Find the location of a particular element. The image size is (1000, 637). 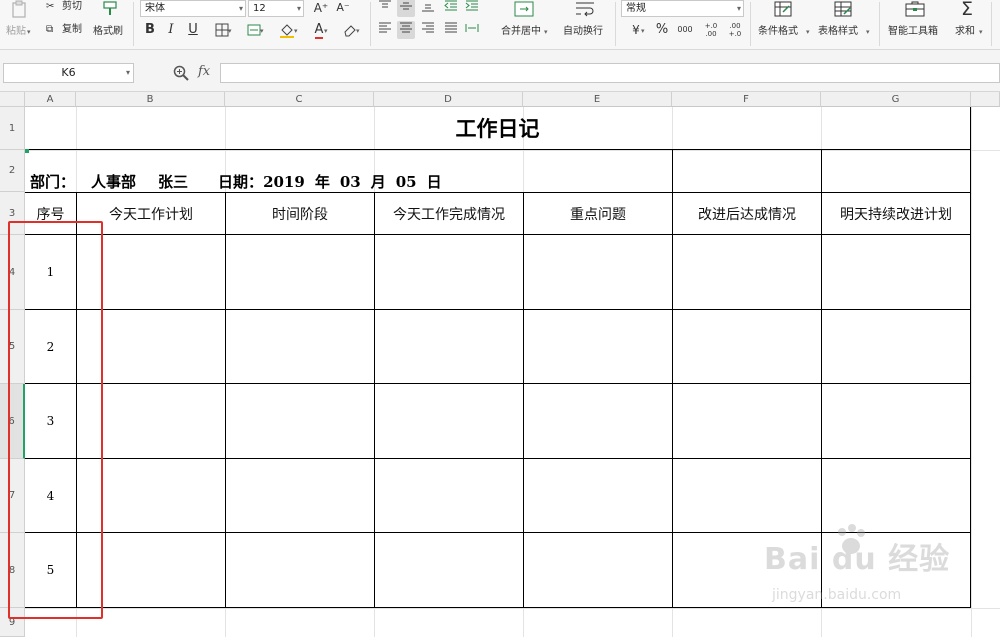

column-header-a: A is located at coordinates (50, 99).